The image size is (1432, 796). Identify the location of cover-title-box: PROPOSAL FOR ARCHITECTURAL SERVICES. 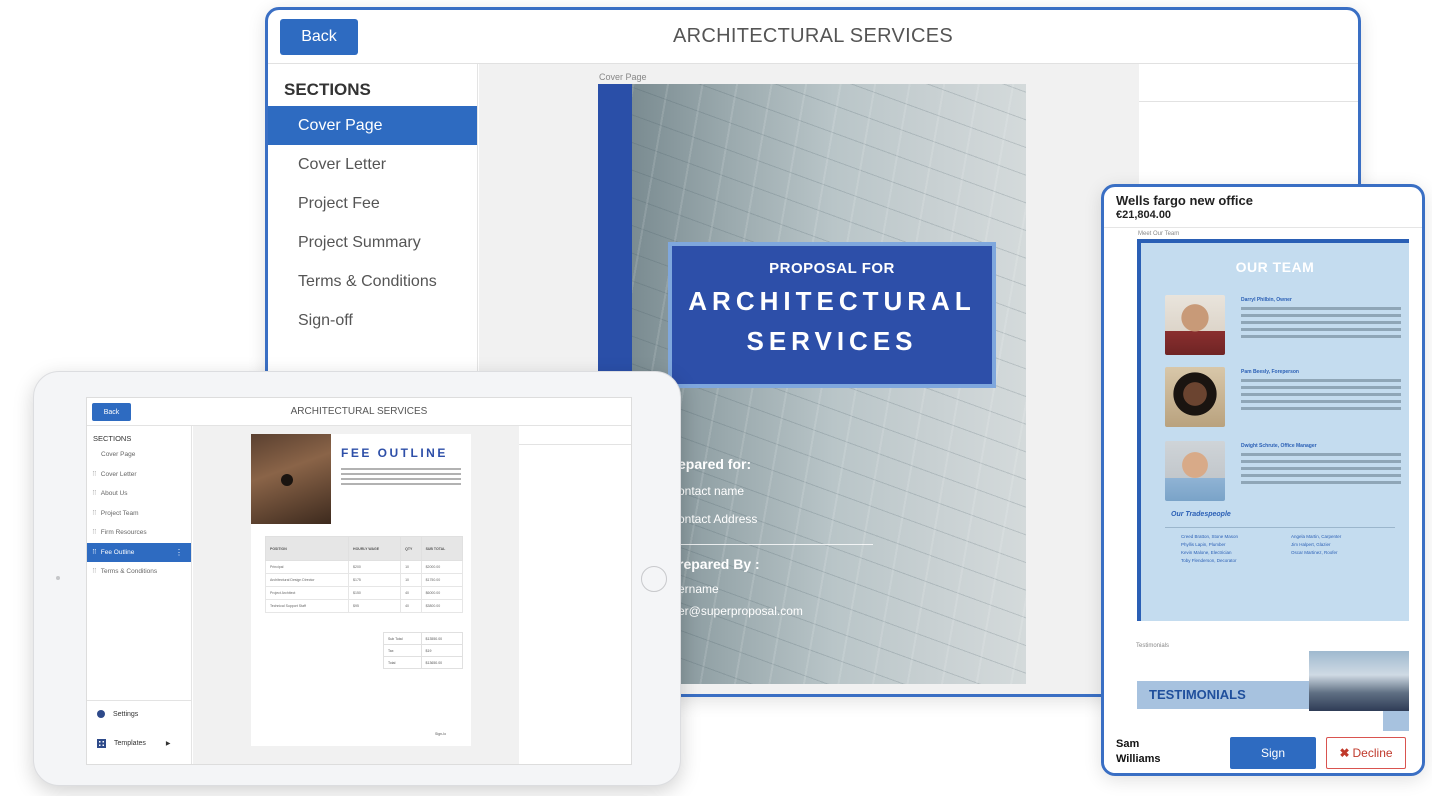
(832, 315).